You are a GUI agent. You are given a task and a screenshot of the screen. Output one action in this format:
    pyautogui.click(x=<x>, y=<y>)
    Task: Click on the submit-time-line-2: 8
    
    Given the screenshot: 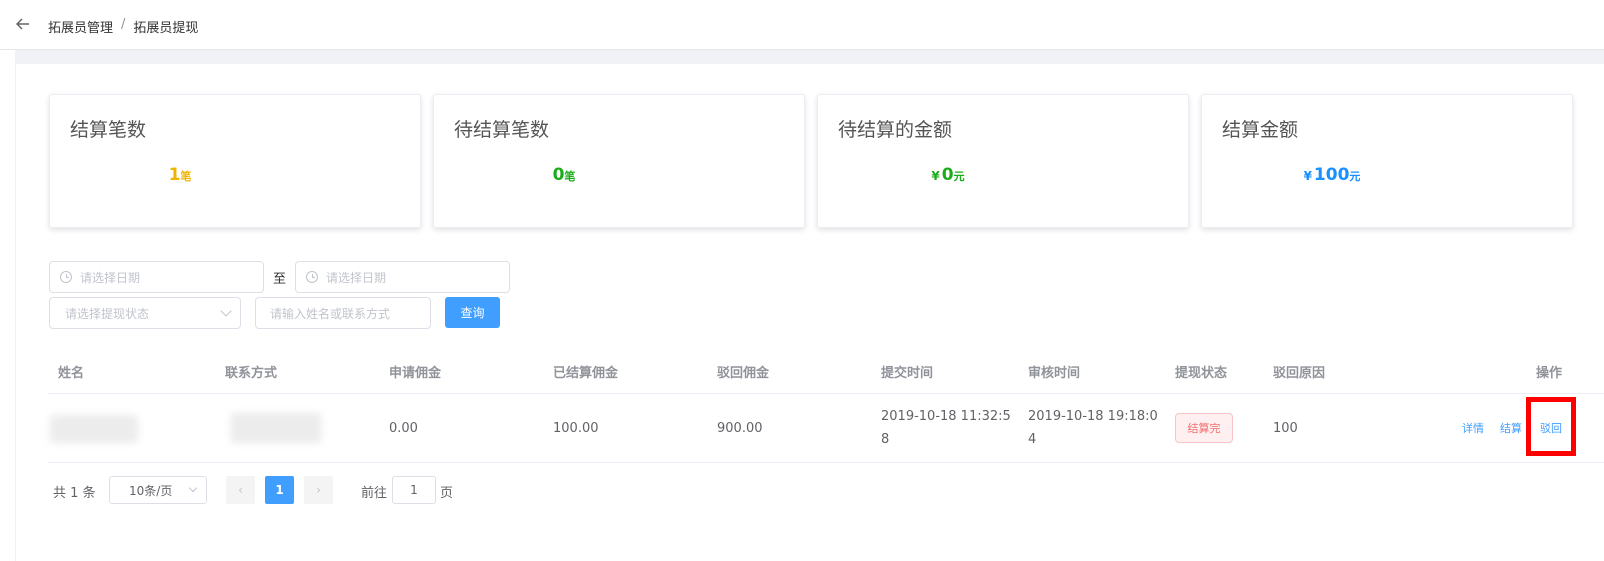 What is the action you would take?
    pyautogui.click(x=885, y=439)
    